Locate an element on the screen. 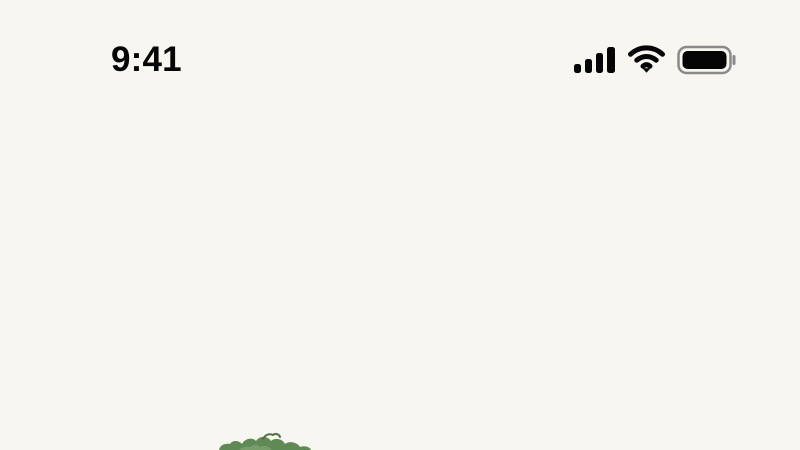 The height and width of the screenshot is (450, 800). wifi-icon is located at coordinates (646, 59).